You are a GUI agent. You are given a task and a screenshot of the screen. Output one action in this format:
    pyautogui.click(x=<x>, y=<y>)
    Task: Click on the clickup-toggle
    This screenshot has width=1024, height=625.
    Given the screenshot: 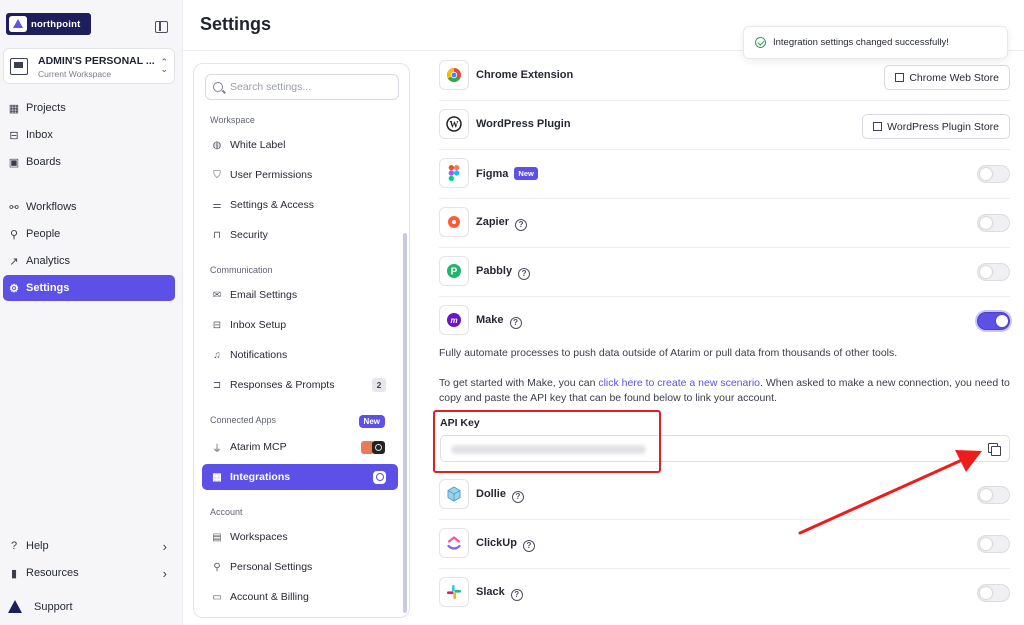 What is the action you would take?
    pyautogui.click(x=993, y=544)
    